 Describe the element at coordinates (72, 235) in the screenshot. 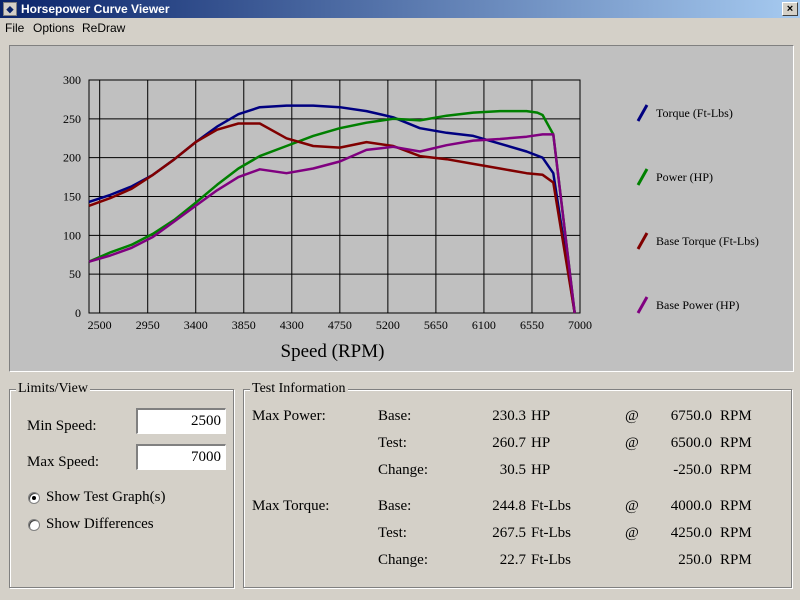

I see `y-tick-label: 100` at that location.